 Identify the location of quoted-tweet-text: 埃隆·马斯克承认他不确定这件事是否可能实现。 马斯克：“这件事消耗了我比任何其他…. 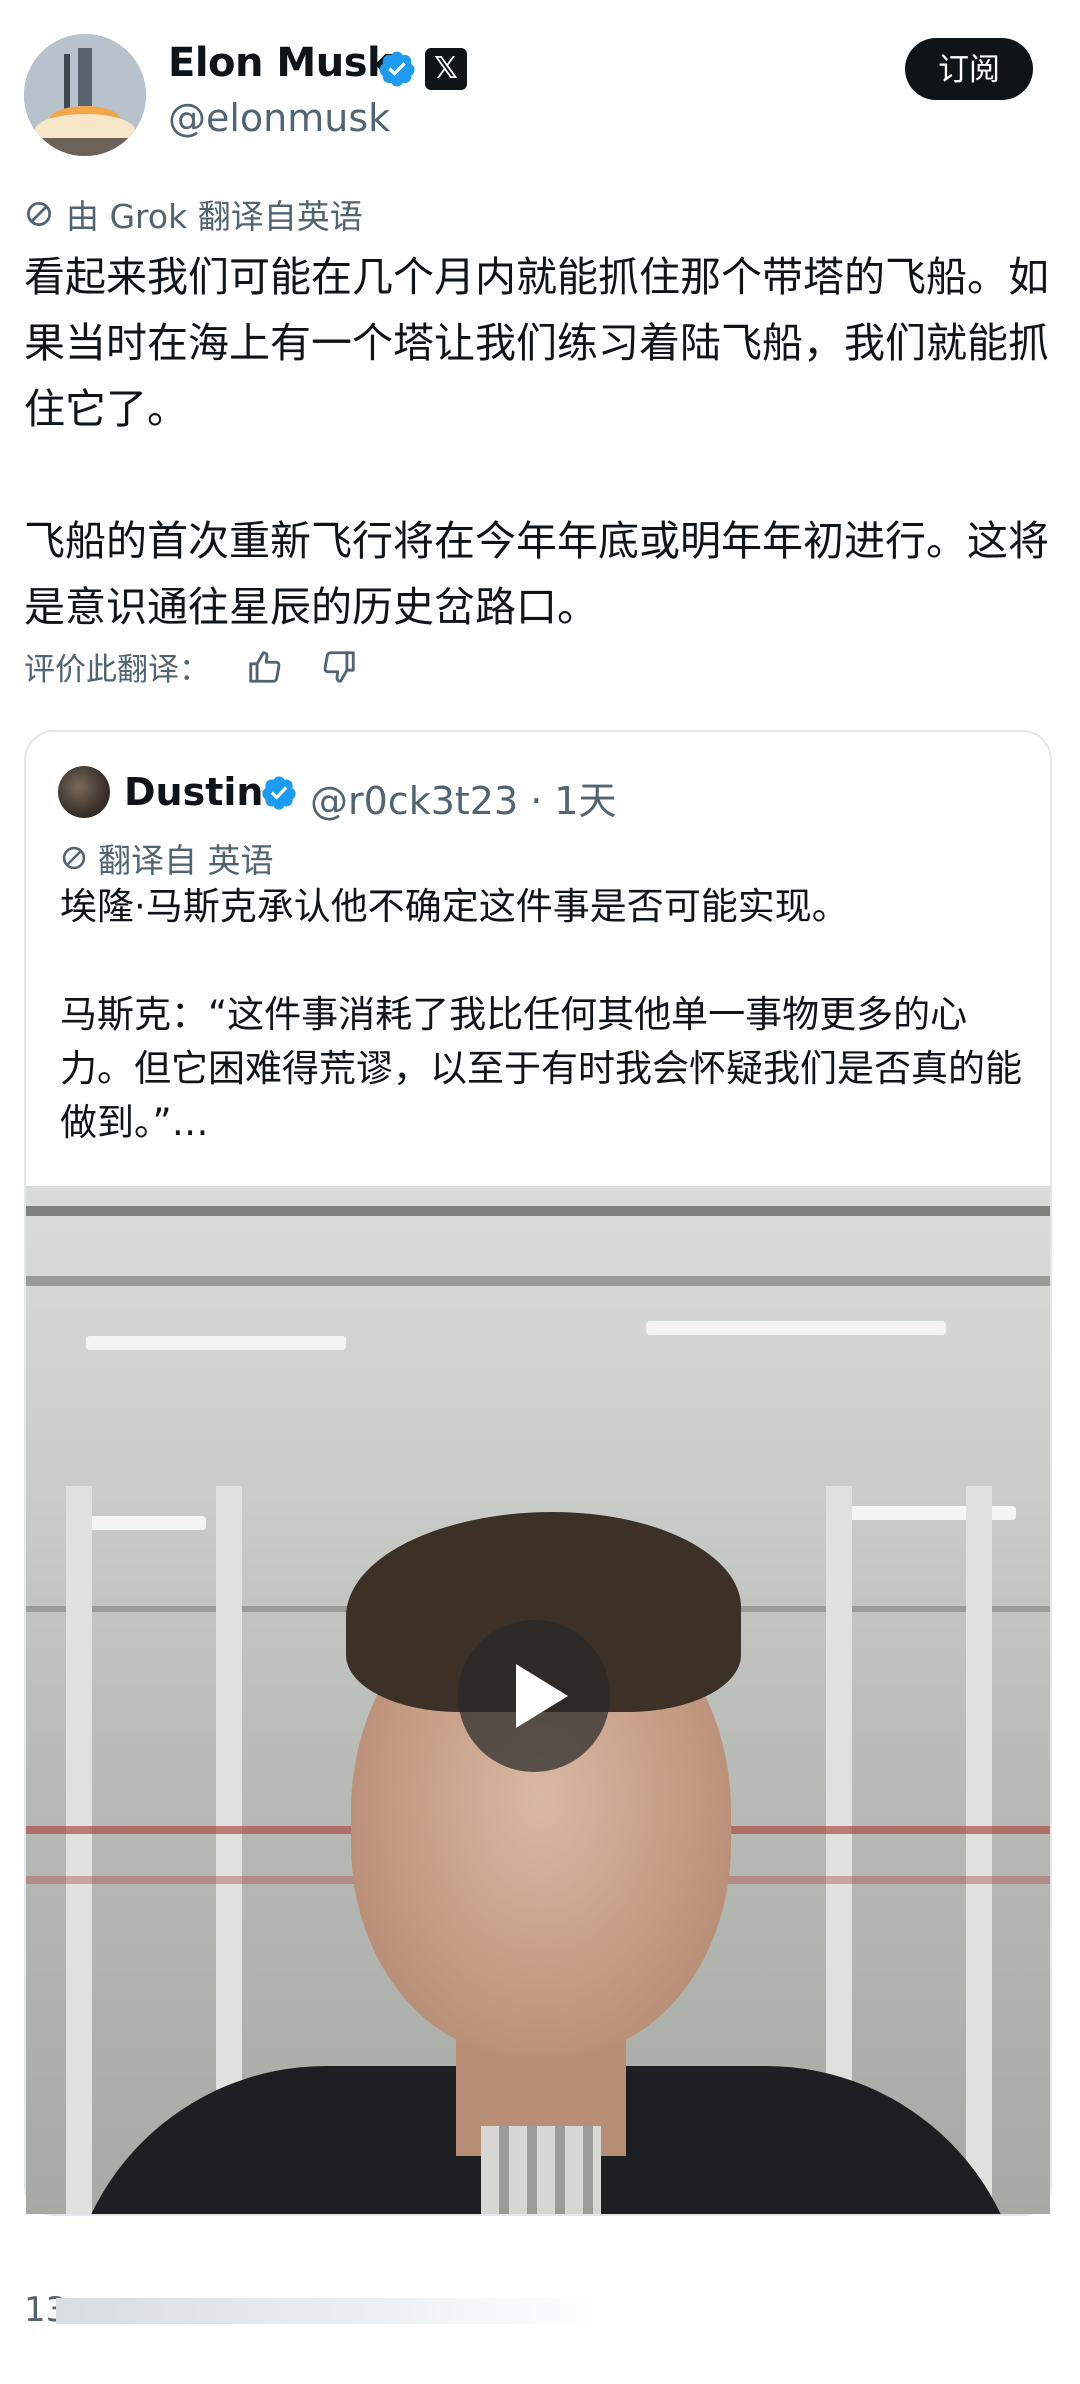
(541, 1014).